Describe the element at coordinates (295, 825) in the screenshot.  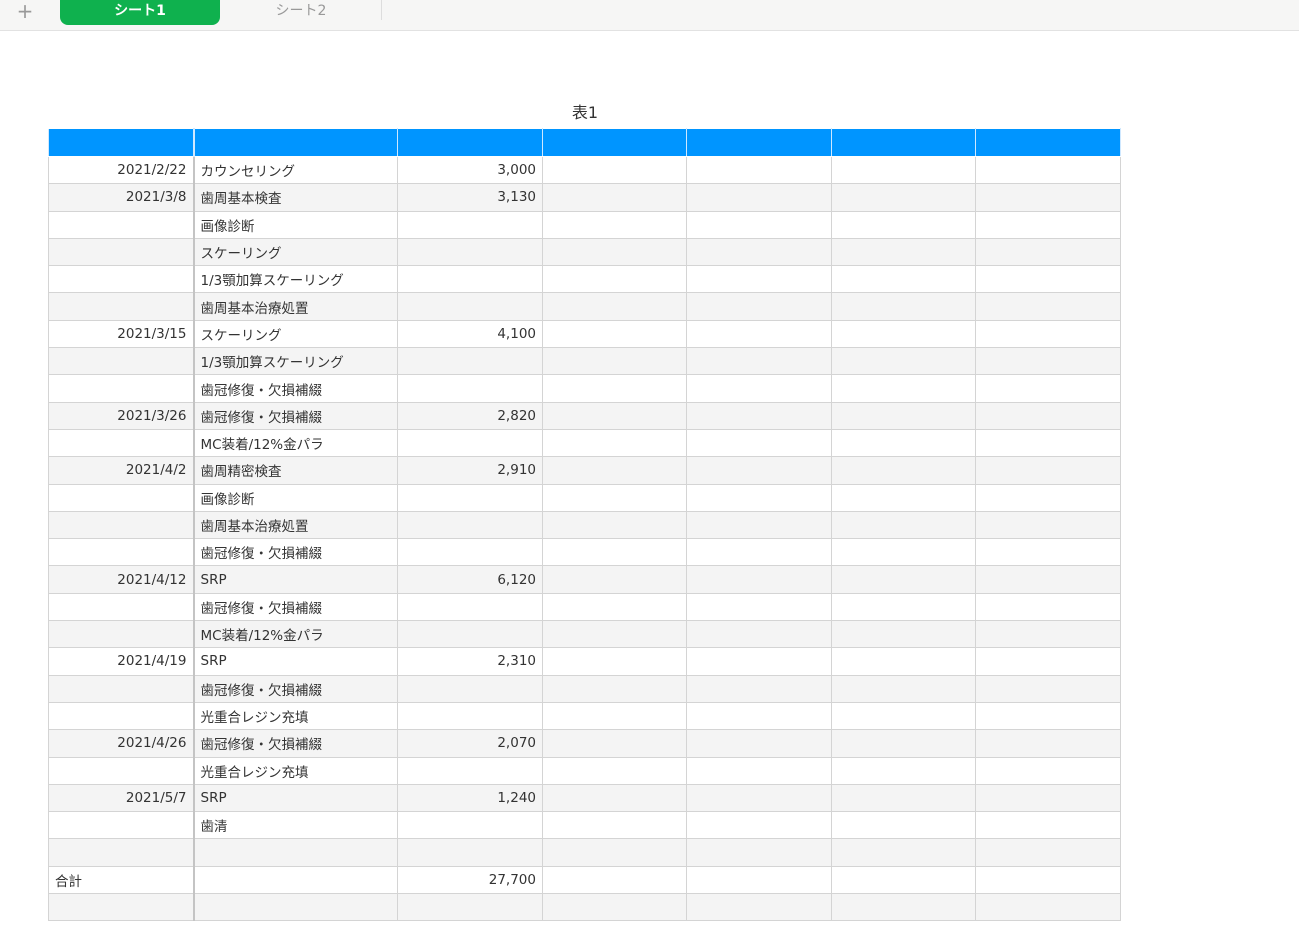
I see `treatment-cell: 歯清` at that location.